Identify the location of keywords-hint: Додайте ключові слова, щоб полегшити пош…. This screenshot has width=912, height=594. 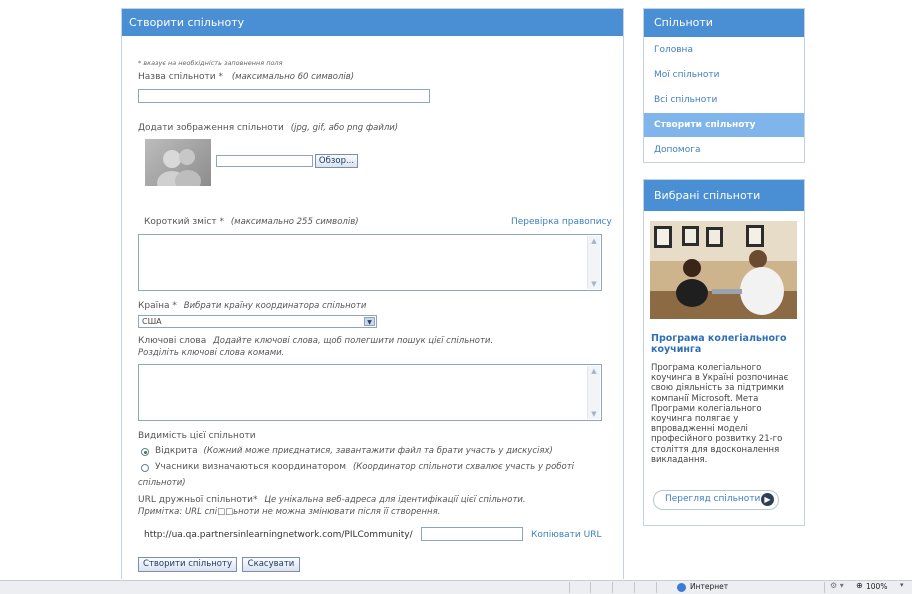
(353, 341).